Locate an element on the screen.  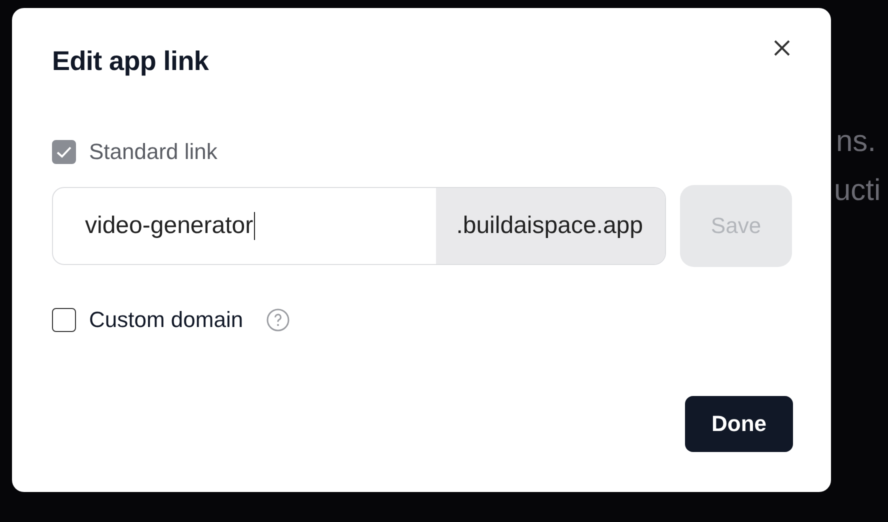
background-text: ns. is located at coordinates (856, 142).